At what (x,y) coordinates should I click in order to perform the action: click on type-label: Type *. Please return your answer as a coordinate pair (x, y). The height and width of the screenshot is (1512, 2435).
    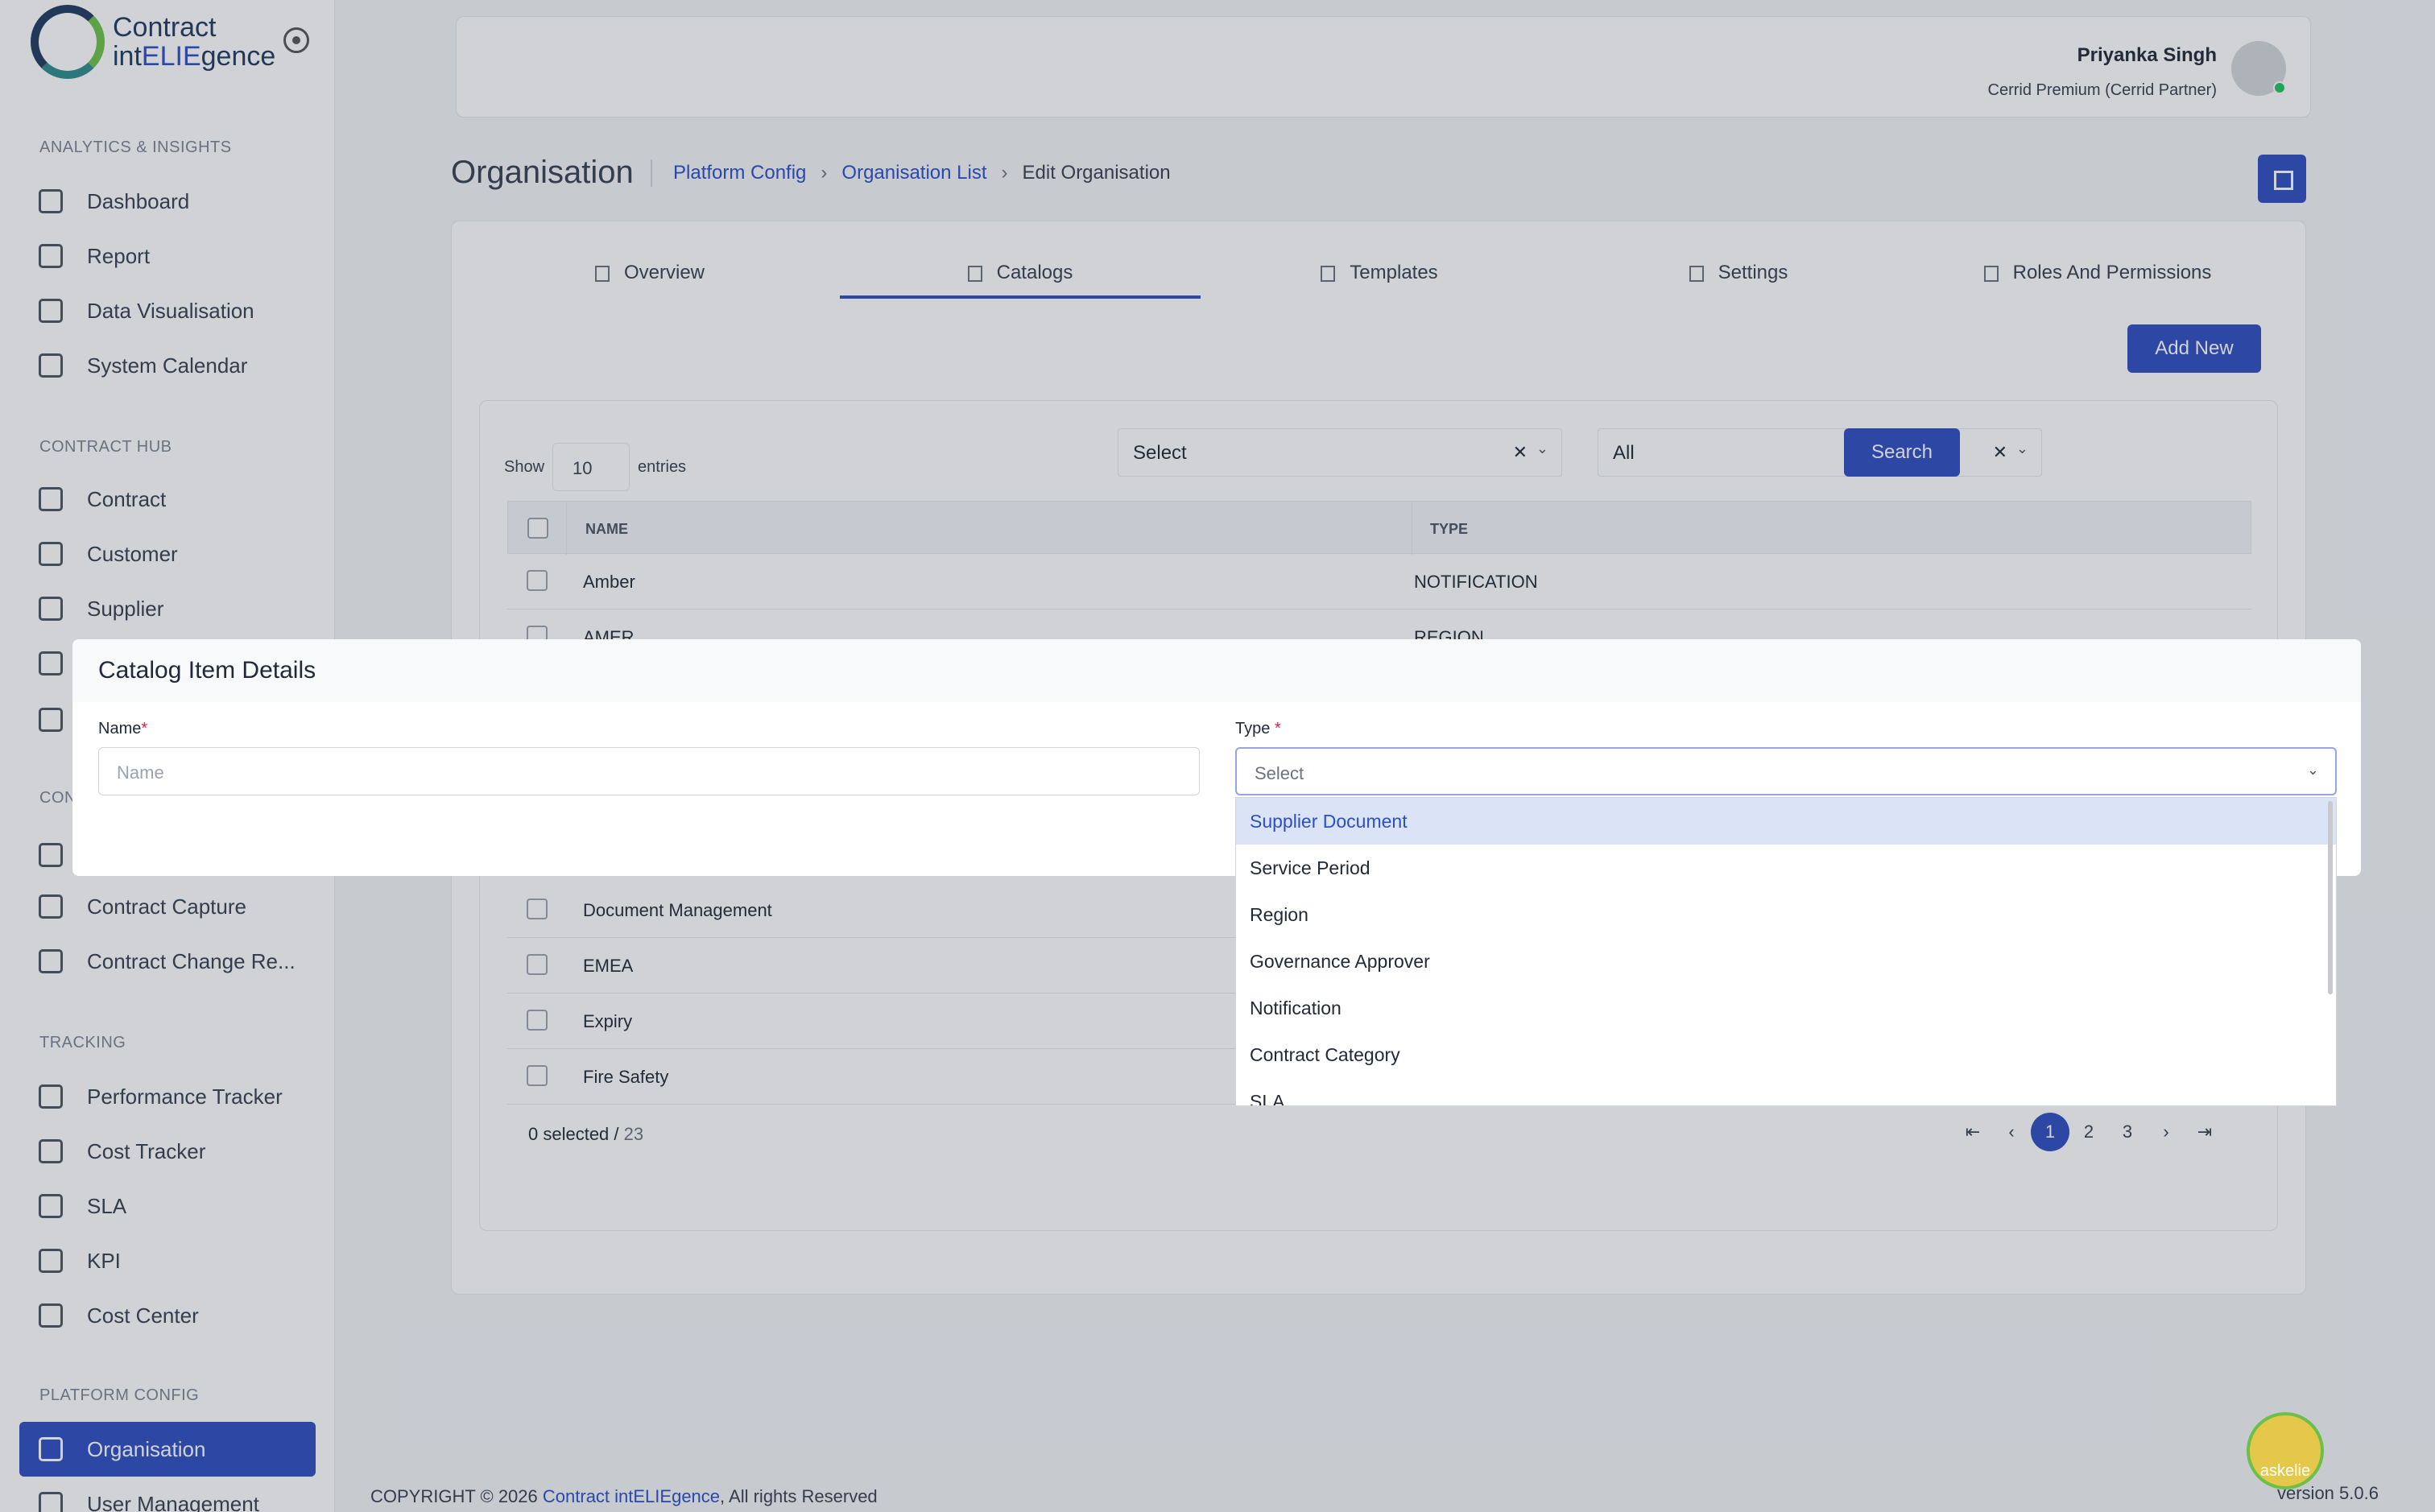
    Looking at the image, I should click on (1258, 728).